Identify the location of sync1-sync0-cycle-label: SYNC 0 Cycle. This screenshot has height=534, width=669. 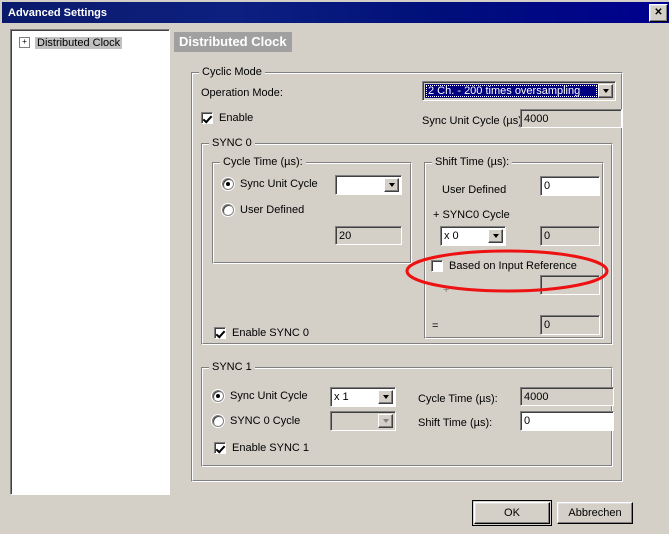
(265, 421).